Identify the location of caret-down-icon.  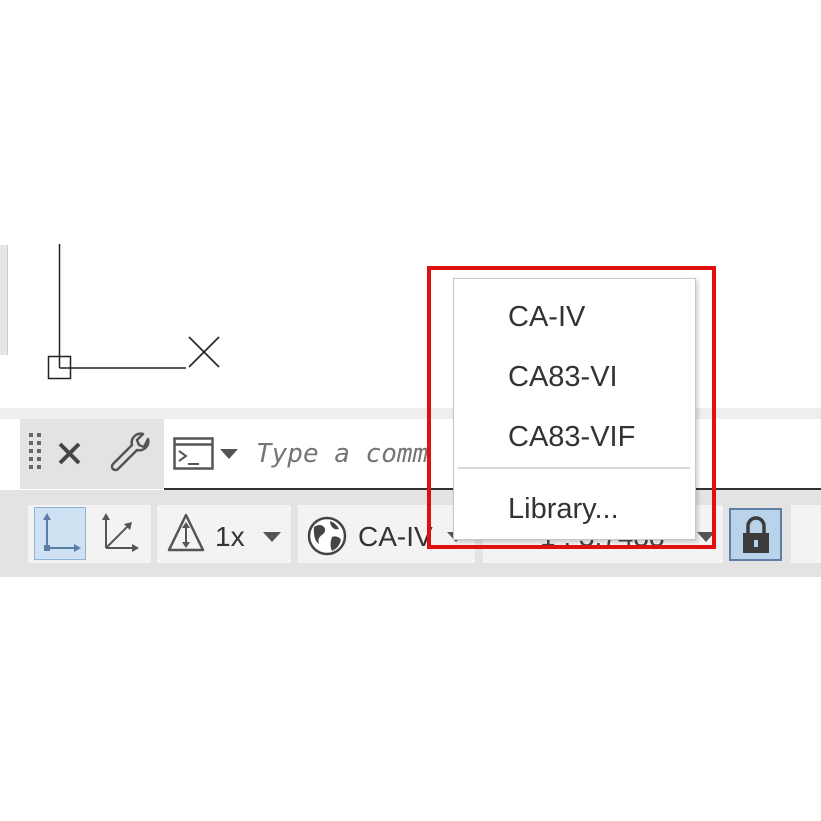
(229, 454).